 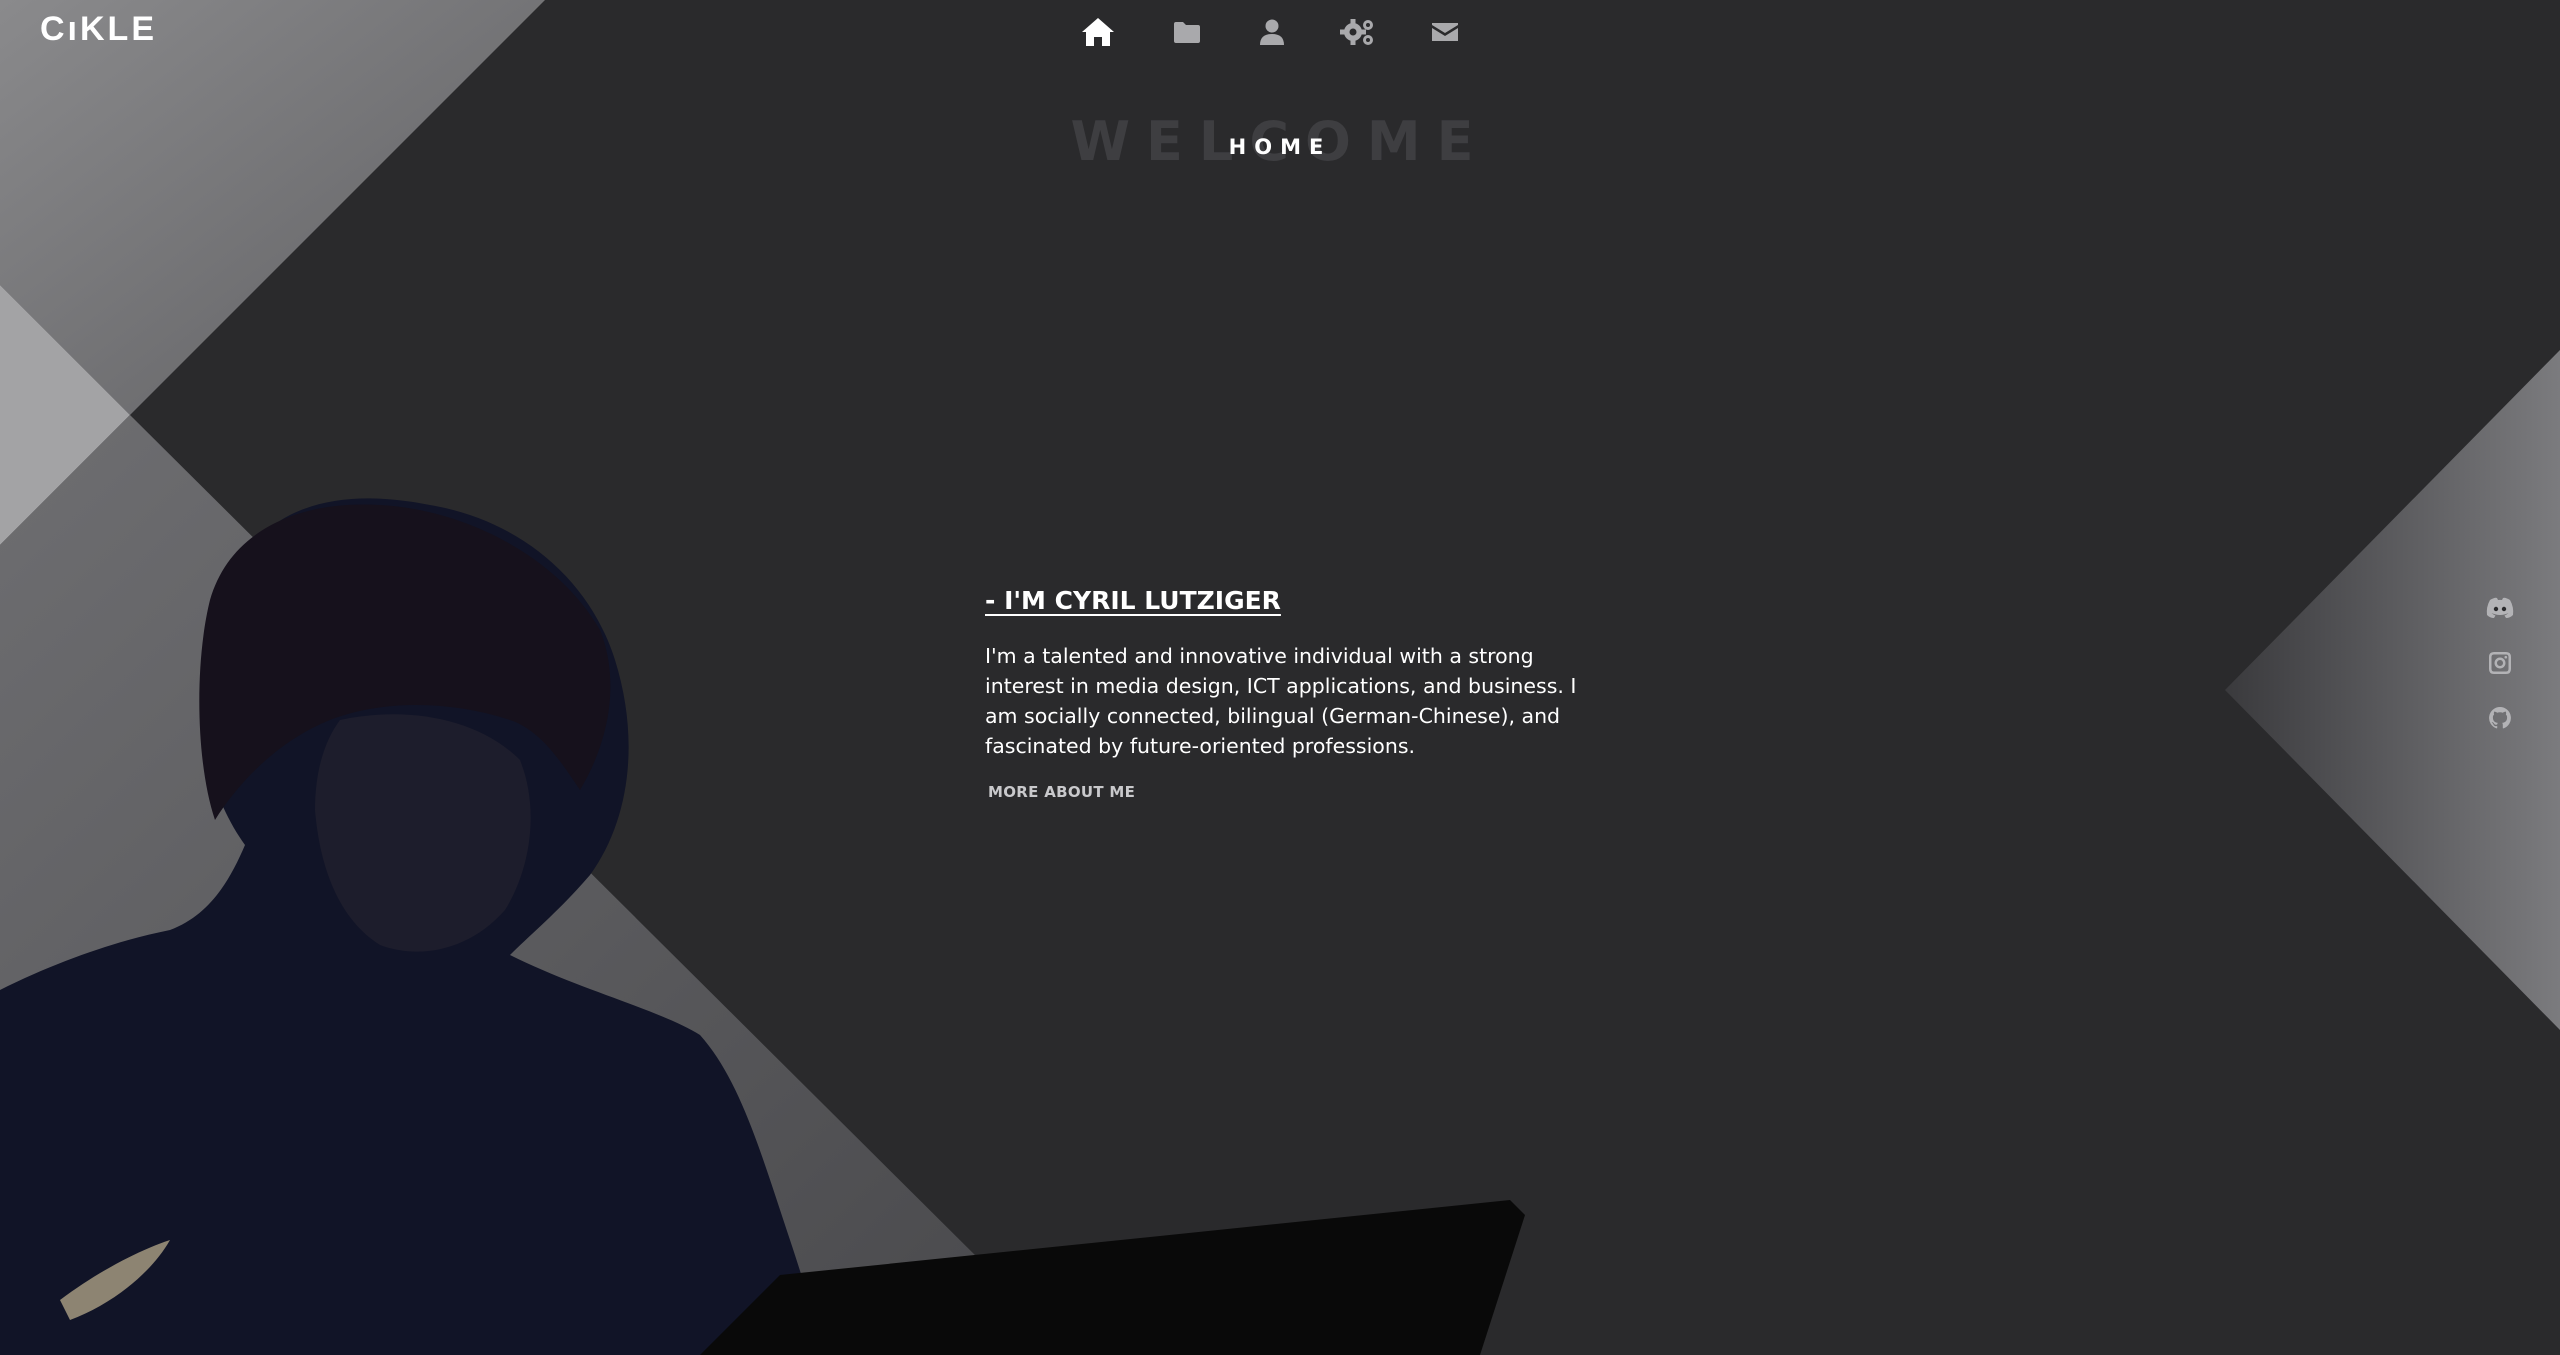 I want to click on github-link, so click(x=2500, y=718).